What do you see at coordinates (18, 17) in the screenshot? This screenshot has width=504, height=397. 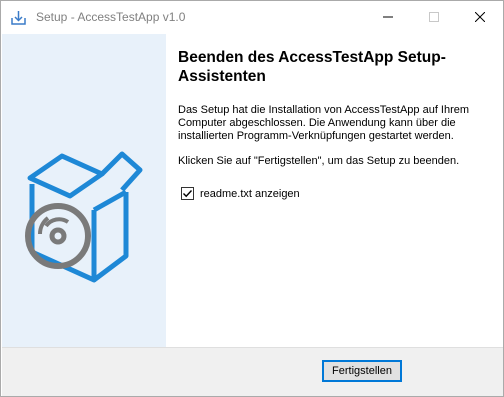 I see `installer-icon` at bounding box center [18, 17].